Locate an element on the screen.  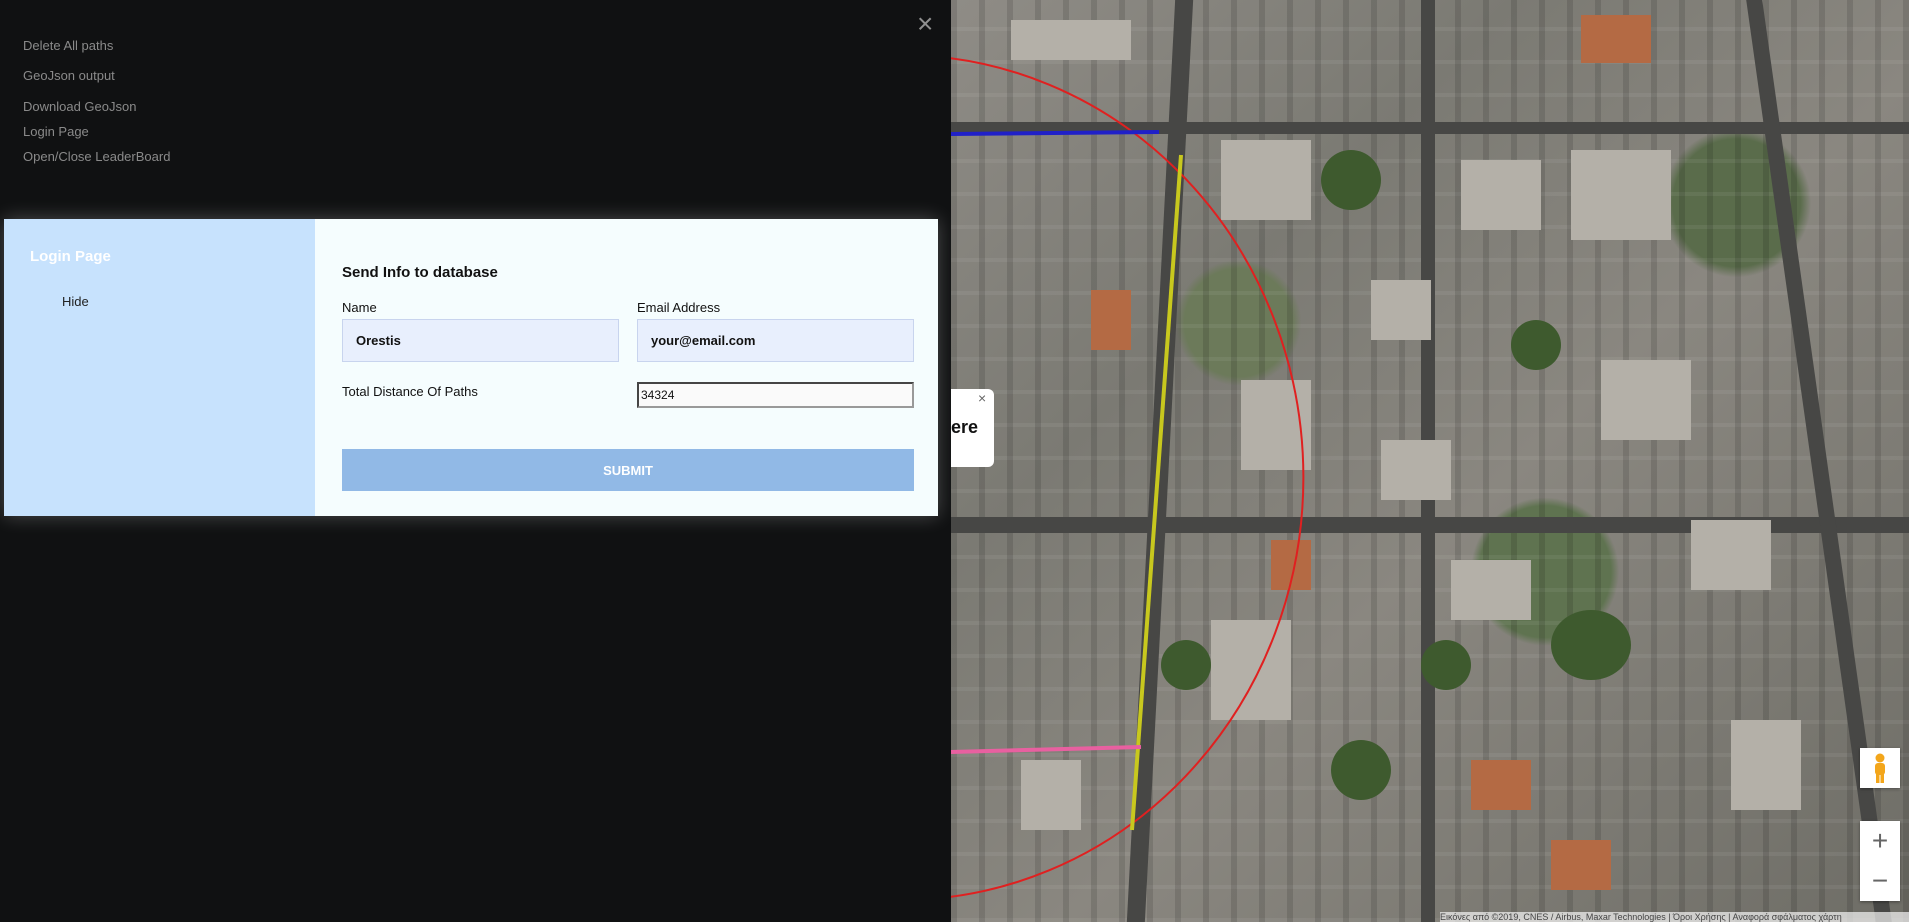
distance-field is located at coordinates (775, 395).